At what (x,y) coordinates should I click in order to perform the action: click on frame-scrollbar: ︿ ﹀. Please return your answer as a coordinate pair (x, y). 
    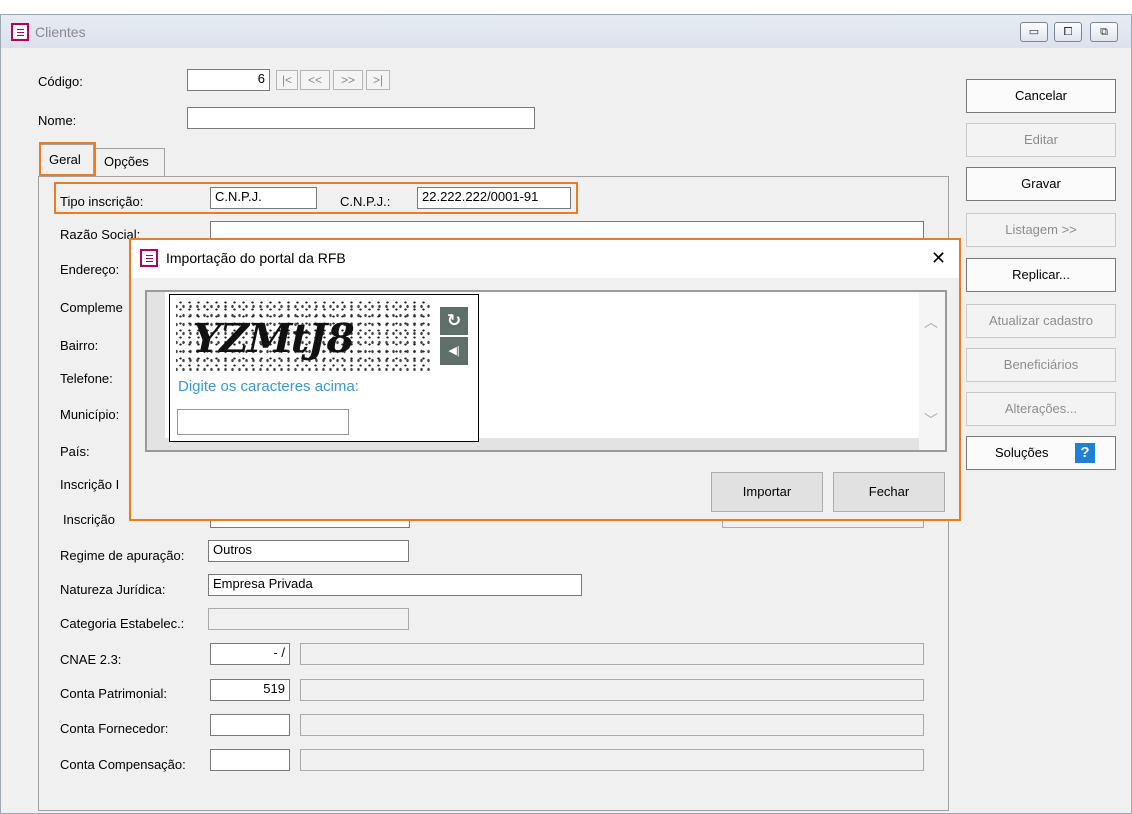
    Looking at the image, I should click on (932, 371).